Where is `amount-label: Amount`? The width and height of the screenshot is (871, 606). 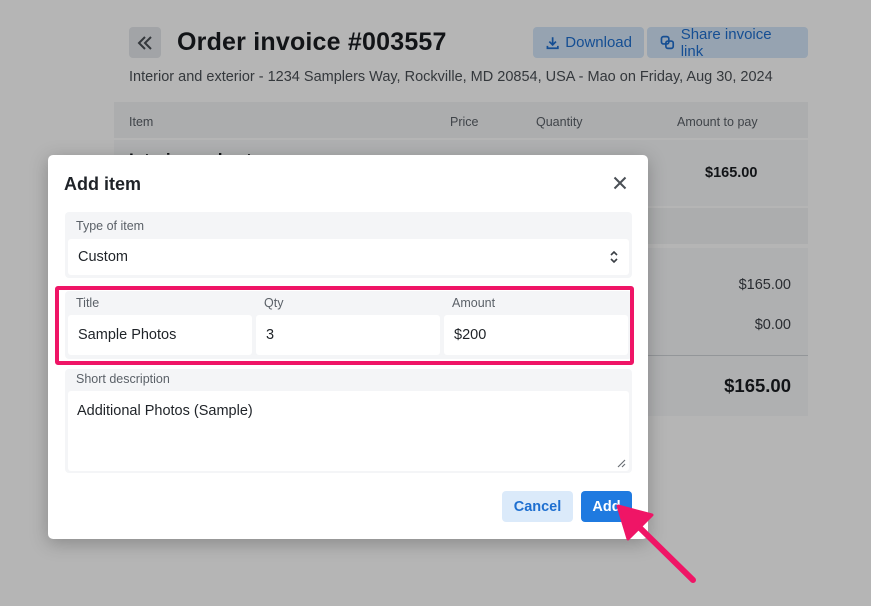 amount-label: Amount is located at coordinates (474, 303).